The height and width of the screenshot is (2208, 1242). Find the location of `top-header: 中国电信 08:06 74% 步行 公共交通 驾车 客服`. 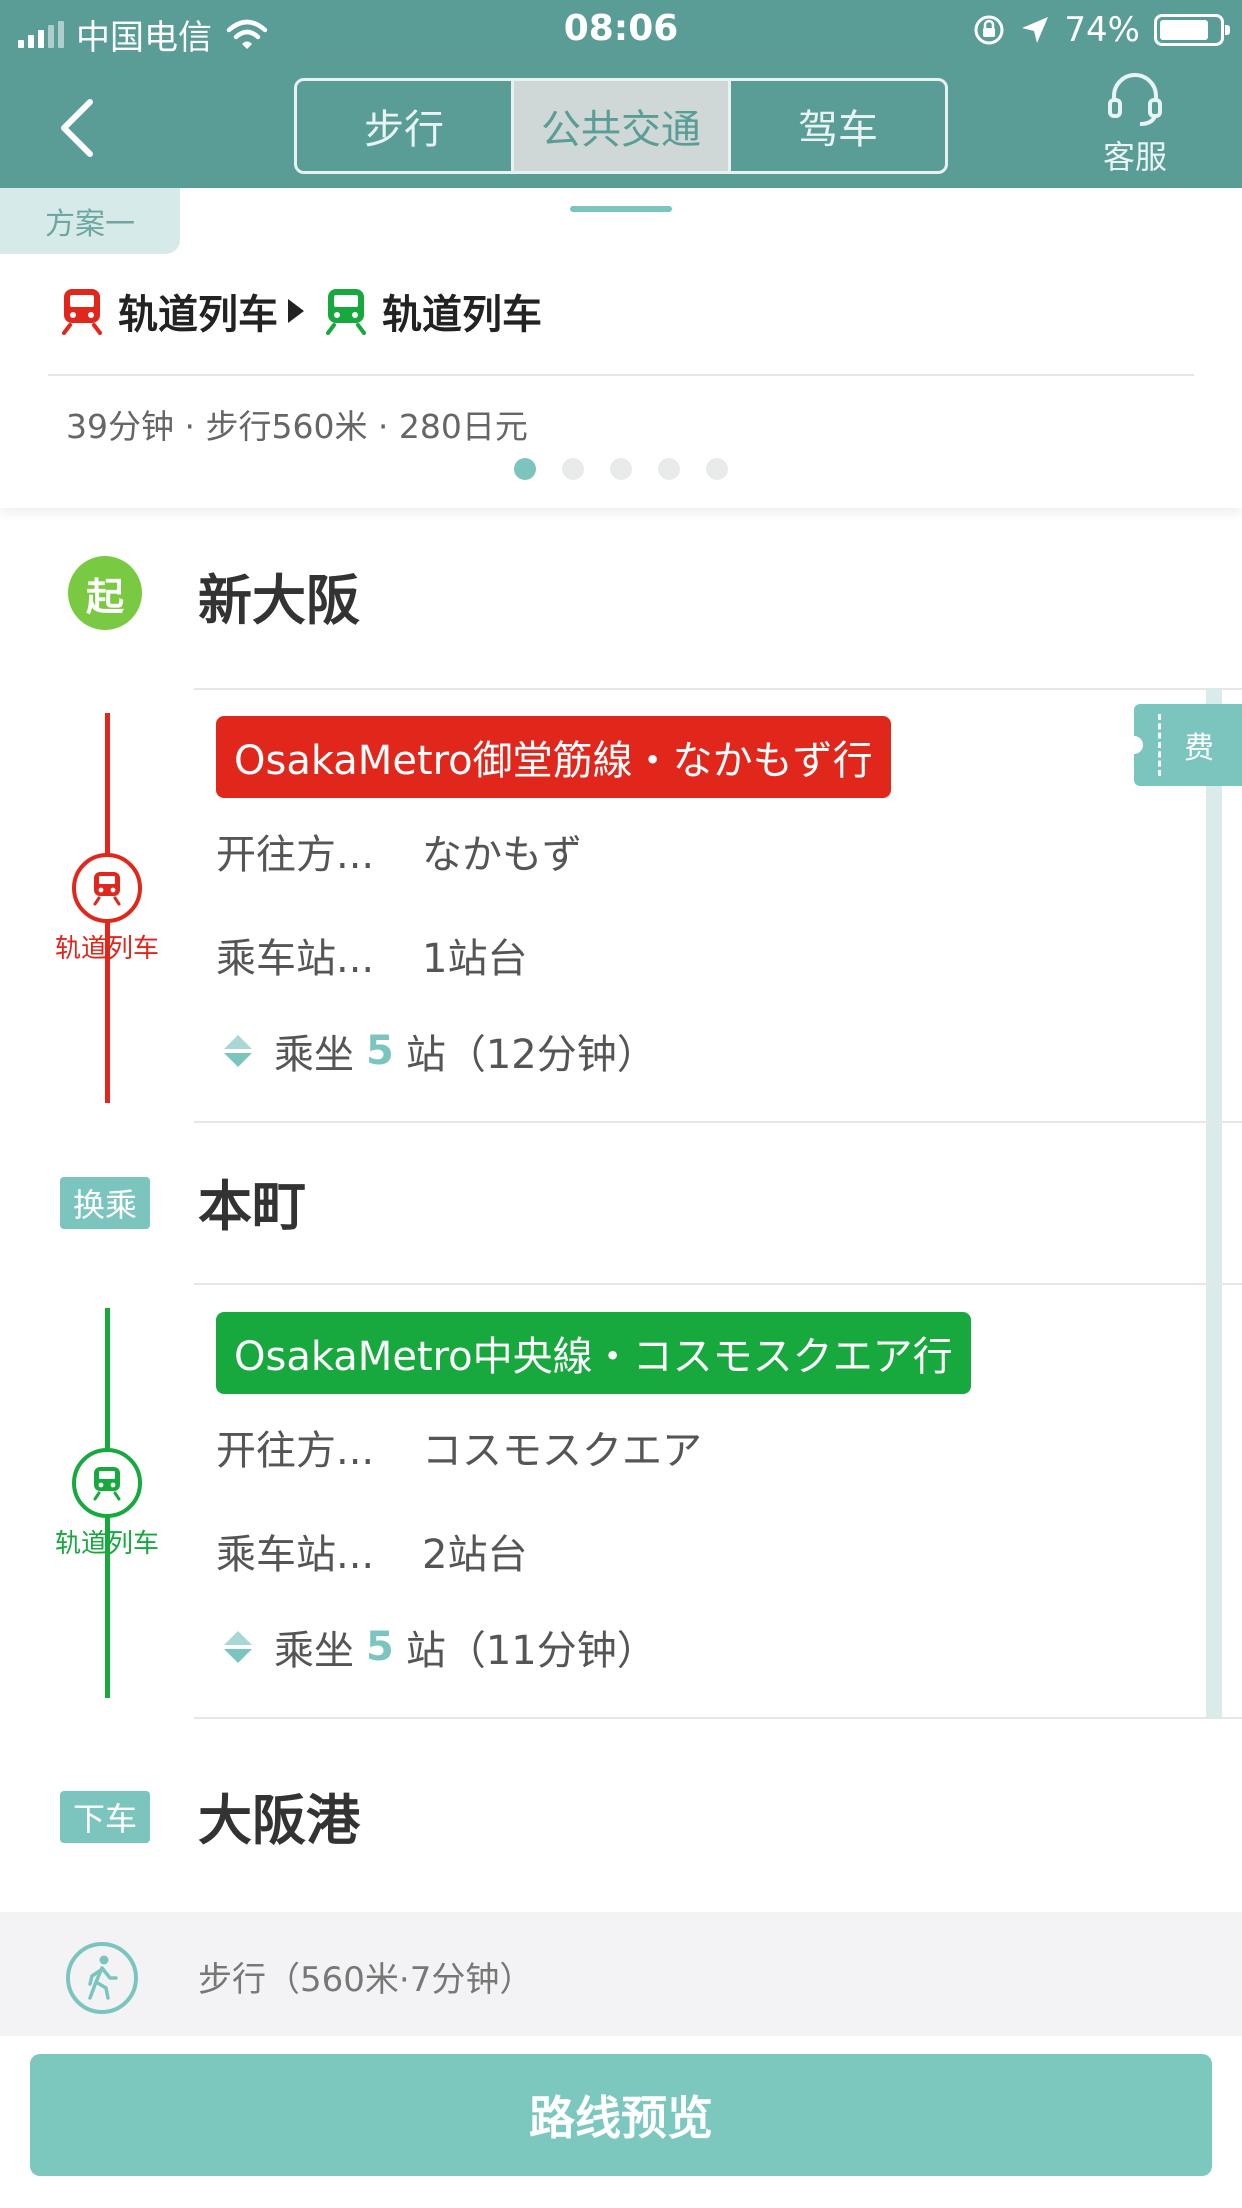

top-header: 中国电信 08:06 74% 步行 公共交通 驾车 客服 is located at coordinates (621, 94).